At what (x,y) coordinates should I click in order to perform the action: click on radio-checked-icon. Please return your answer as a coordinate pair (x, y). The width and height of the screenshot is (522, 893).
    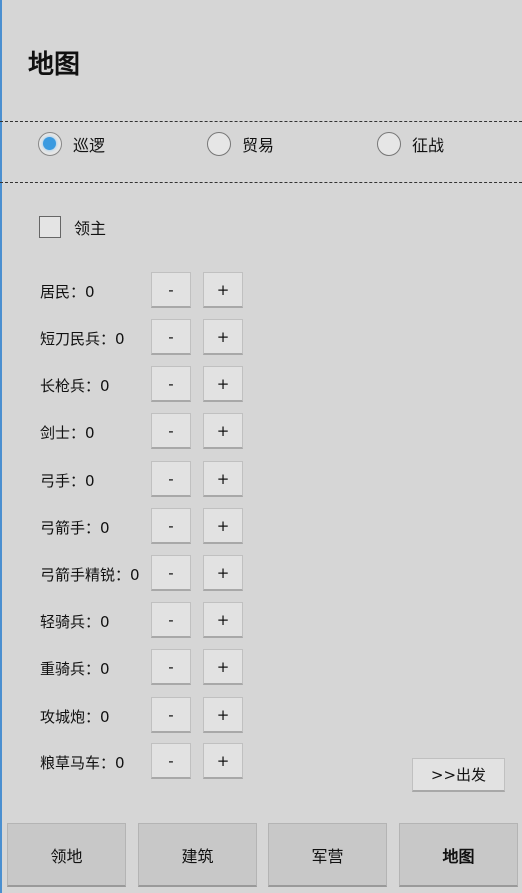
    Looking at the image, I should click on (50, 144).